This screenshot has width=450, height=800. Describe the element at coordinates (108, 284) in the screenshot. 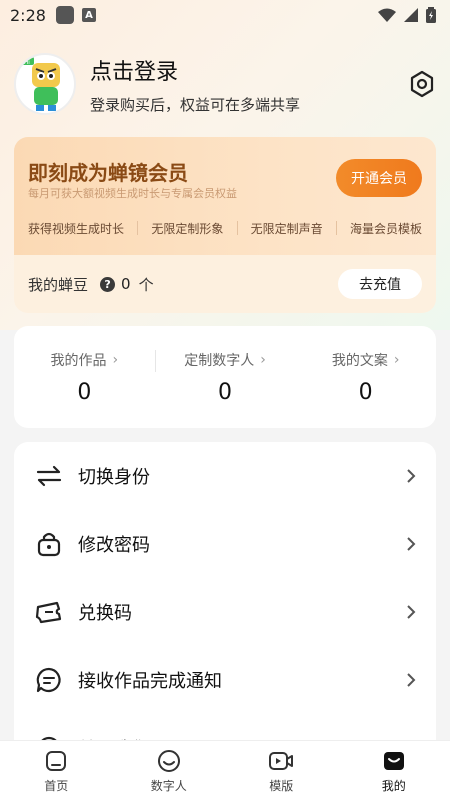

I see `help-icon: ?` at that location.